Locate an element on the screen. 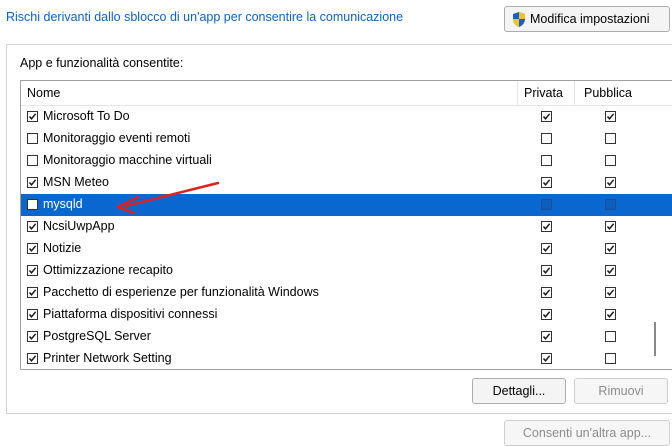  column-private: Privata is located at coordinates (543, 93).